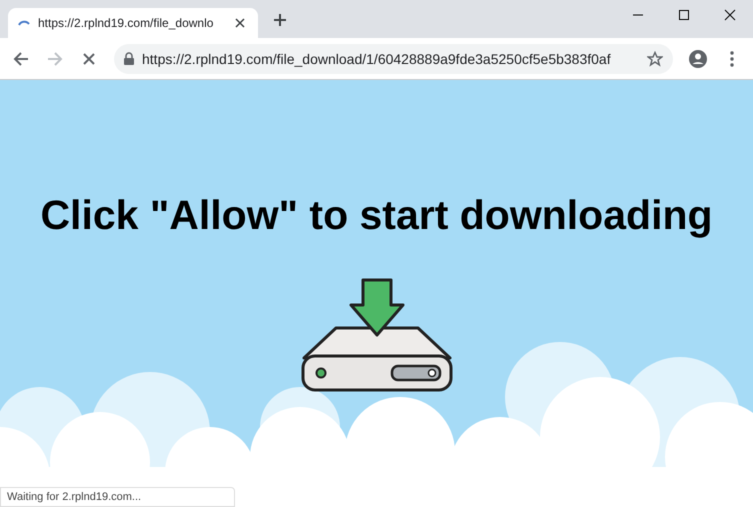 The image size is (753, 507). What do you see at coordinates (21, 58) in the screenshot?
I see `back-arrow-icon` at bounding box center [21, 58].